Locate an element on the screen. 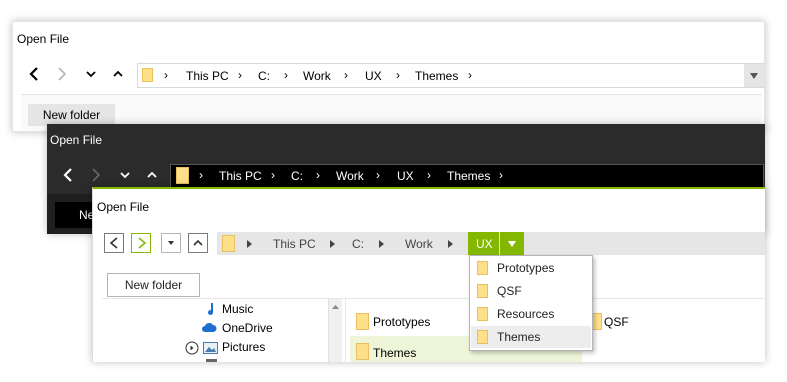 The height and width of the screenshot is (382, 787). expand-circle-icon is located at coordinates (192, 348).